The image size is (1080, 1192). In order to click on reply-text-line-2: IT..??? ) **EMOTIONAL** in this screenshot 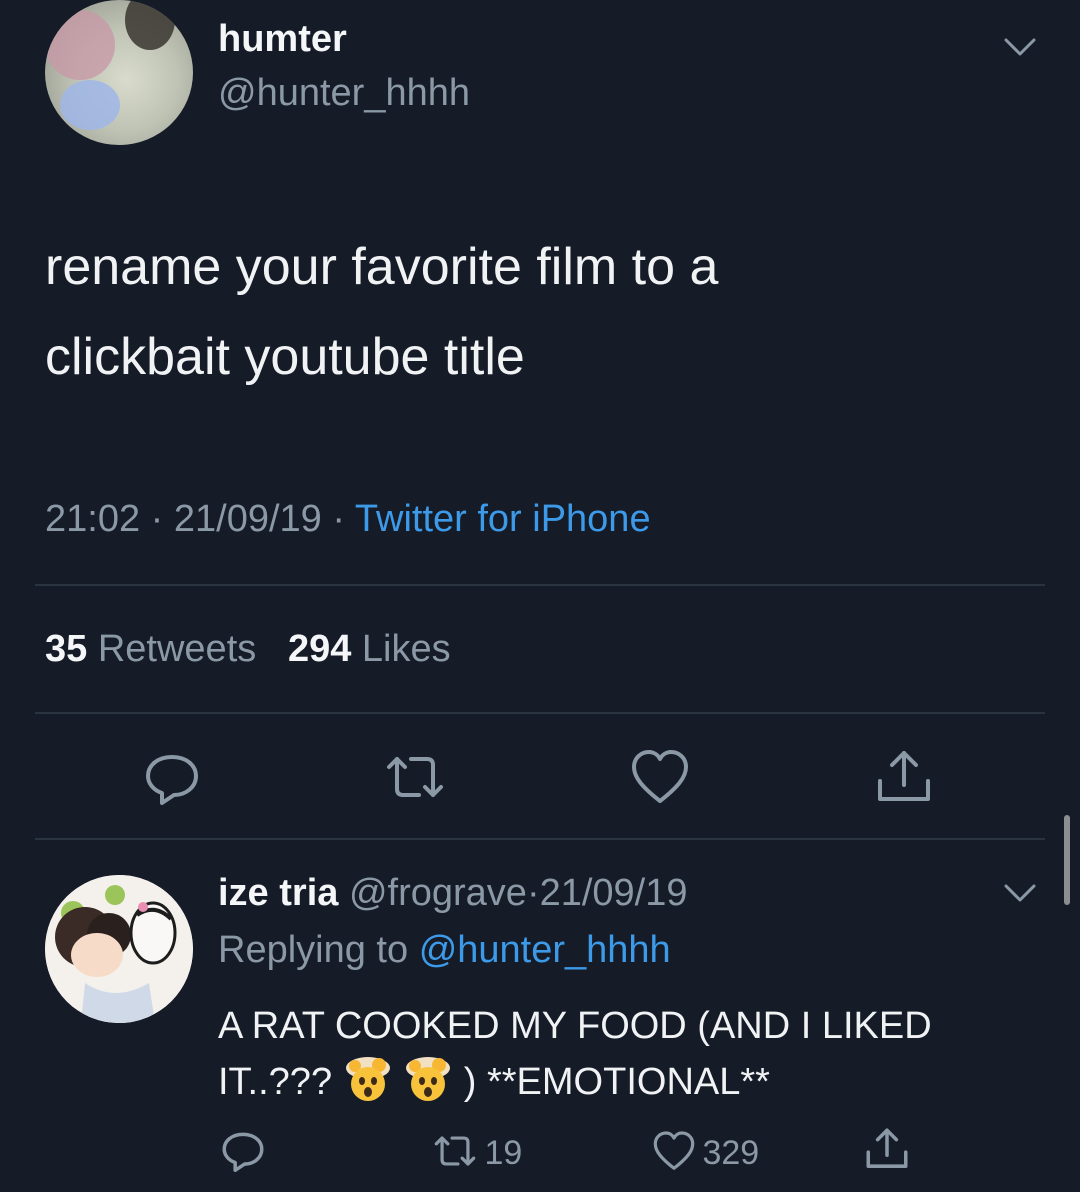, I will do `click(633, 1082)`.